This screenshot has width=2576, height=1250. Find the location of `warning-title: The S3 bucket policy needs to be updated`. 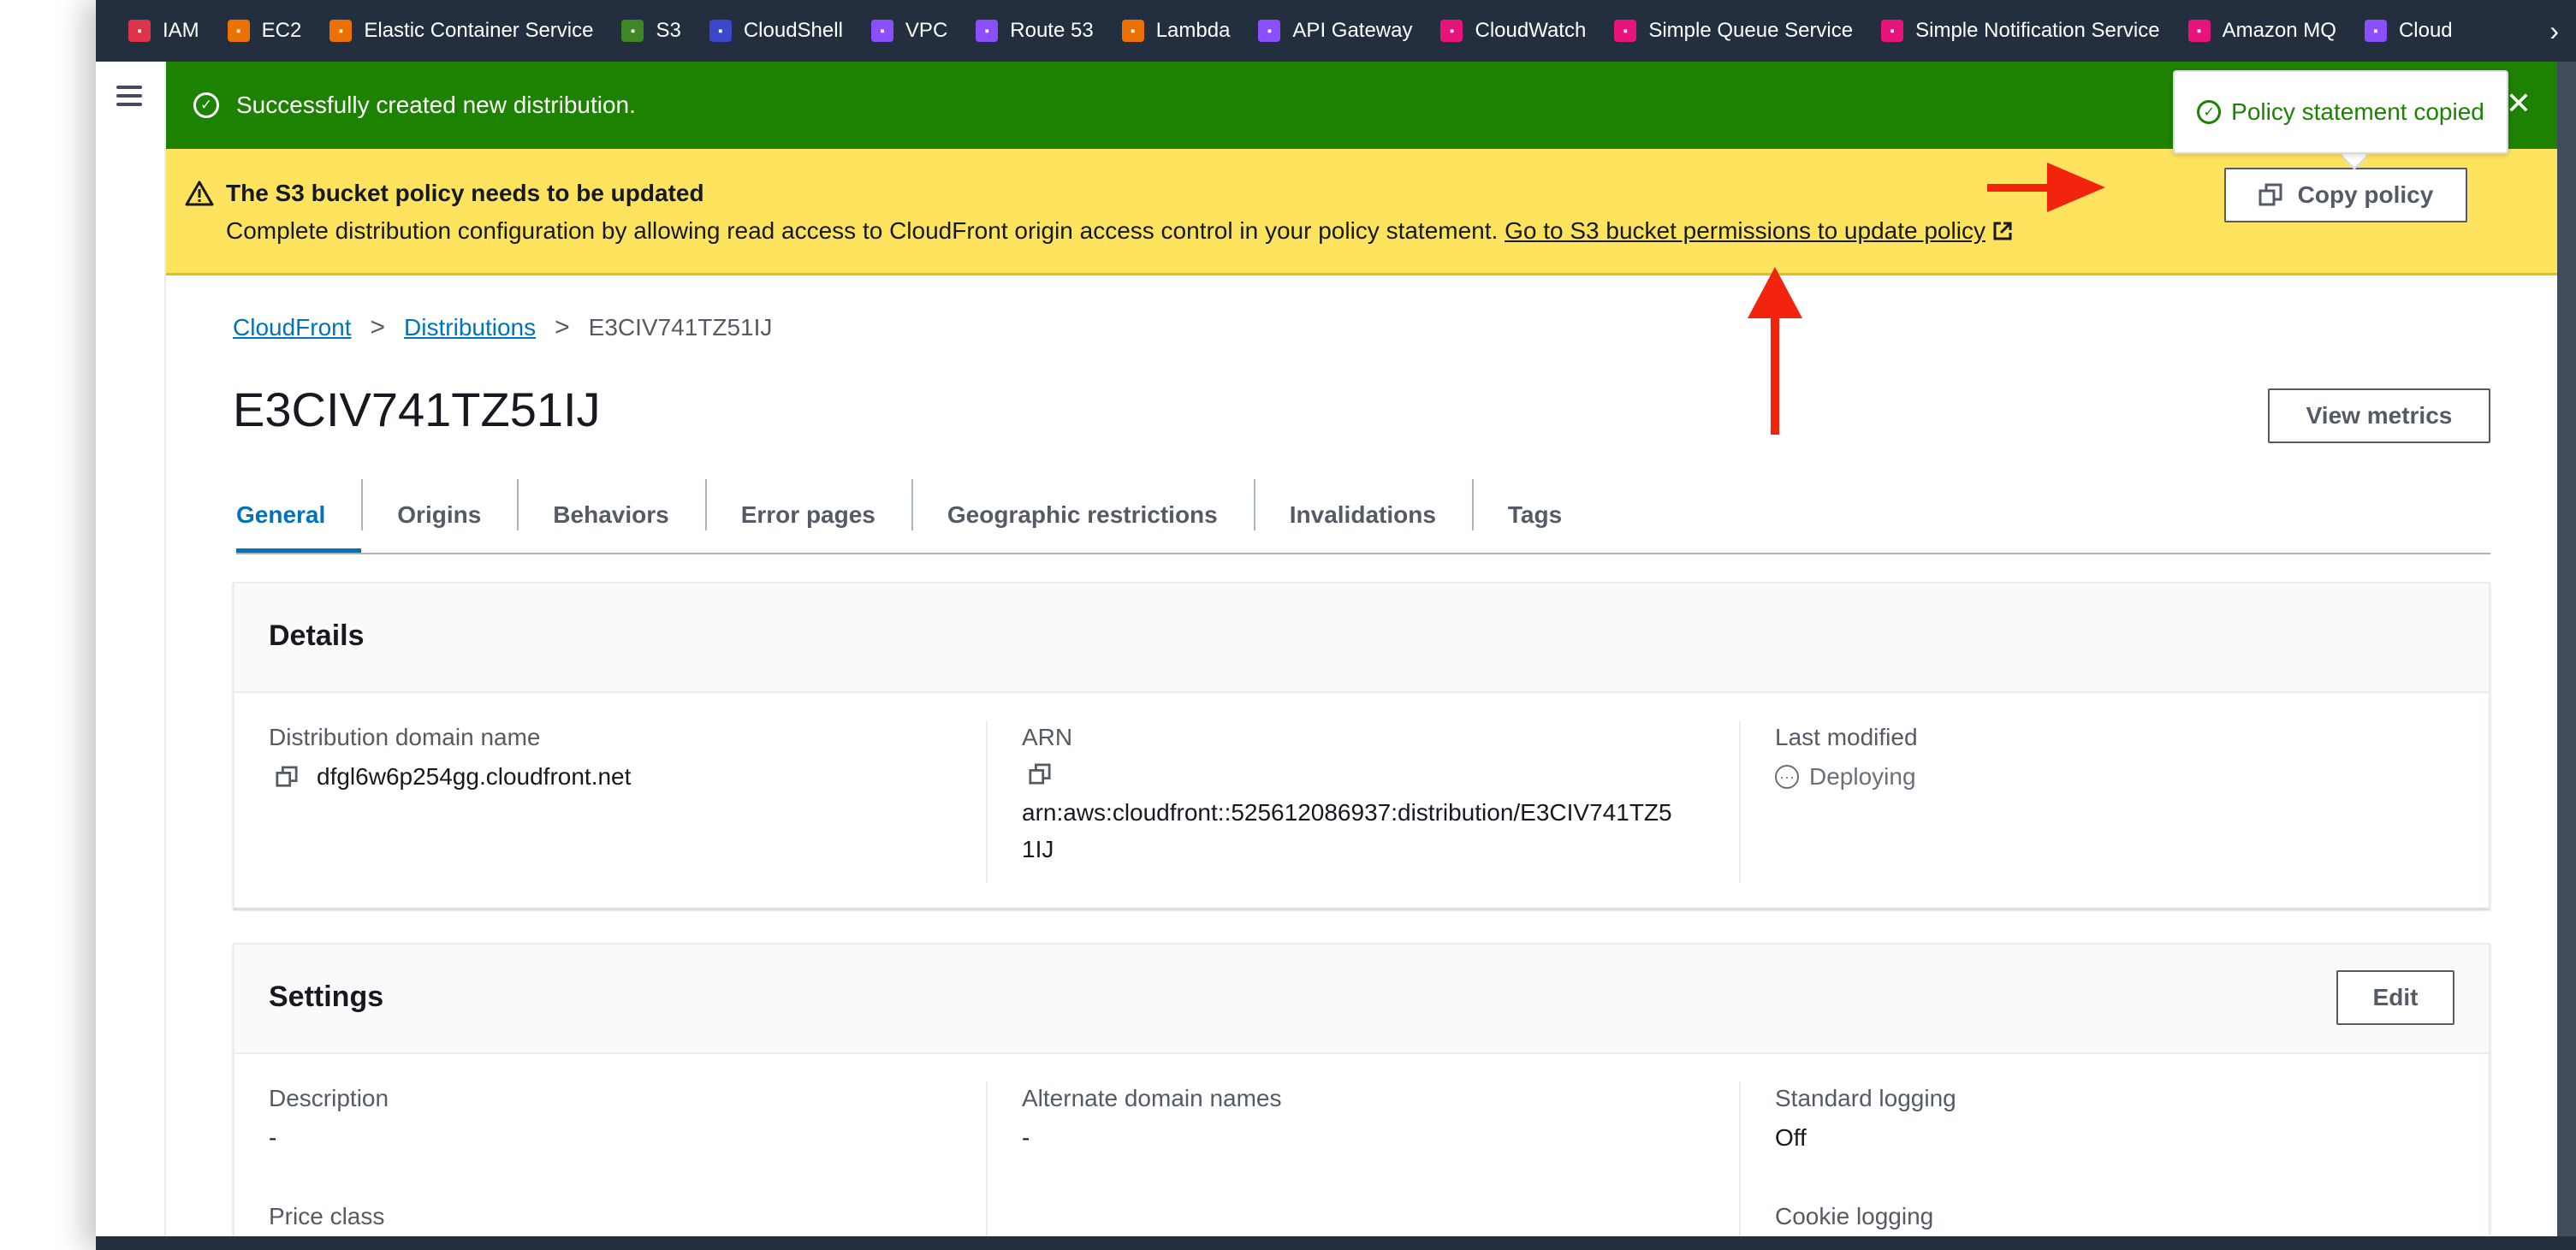

warning-title: The S3 bucket policy needs to be updated is located at coordinates (465, 193).